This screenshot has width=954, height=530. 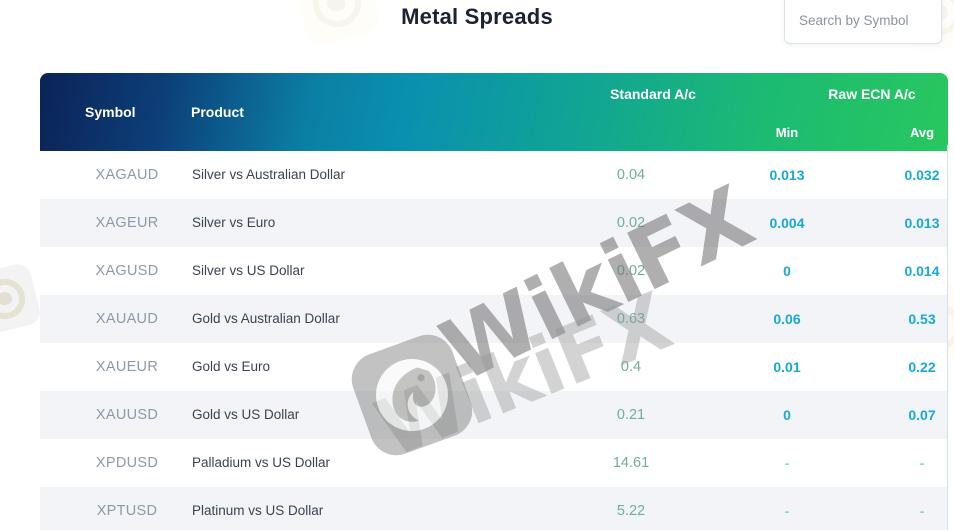 I want to click on column-header-standard-ac: Standard A/c, so click(x=653, y=94).